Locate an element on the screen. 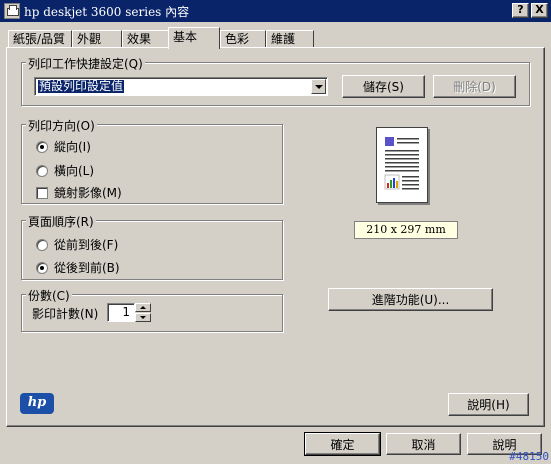  ok-button: 確定 is located at coordinates (342, 444).